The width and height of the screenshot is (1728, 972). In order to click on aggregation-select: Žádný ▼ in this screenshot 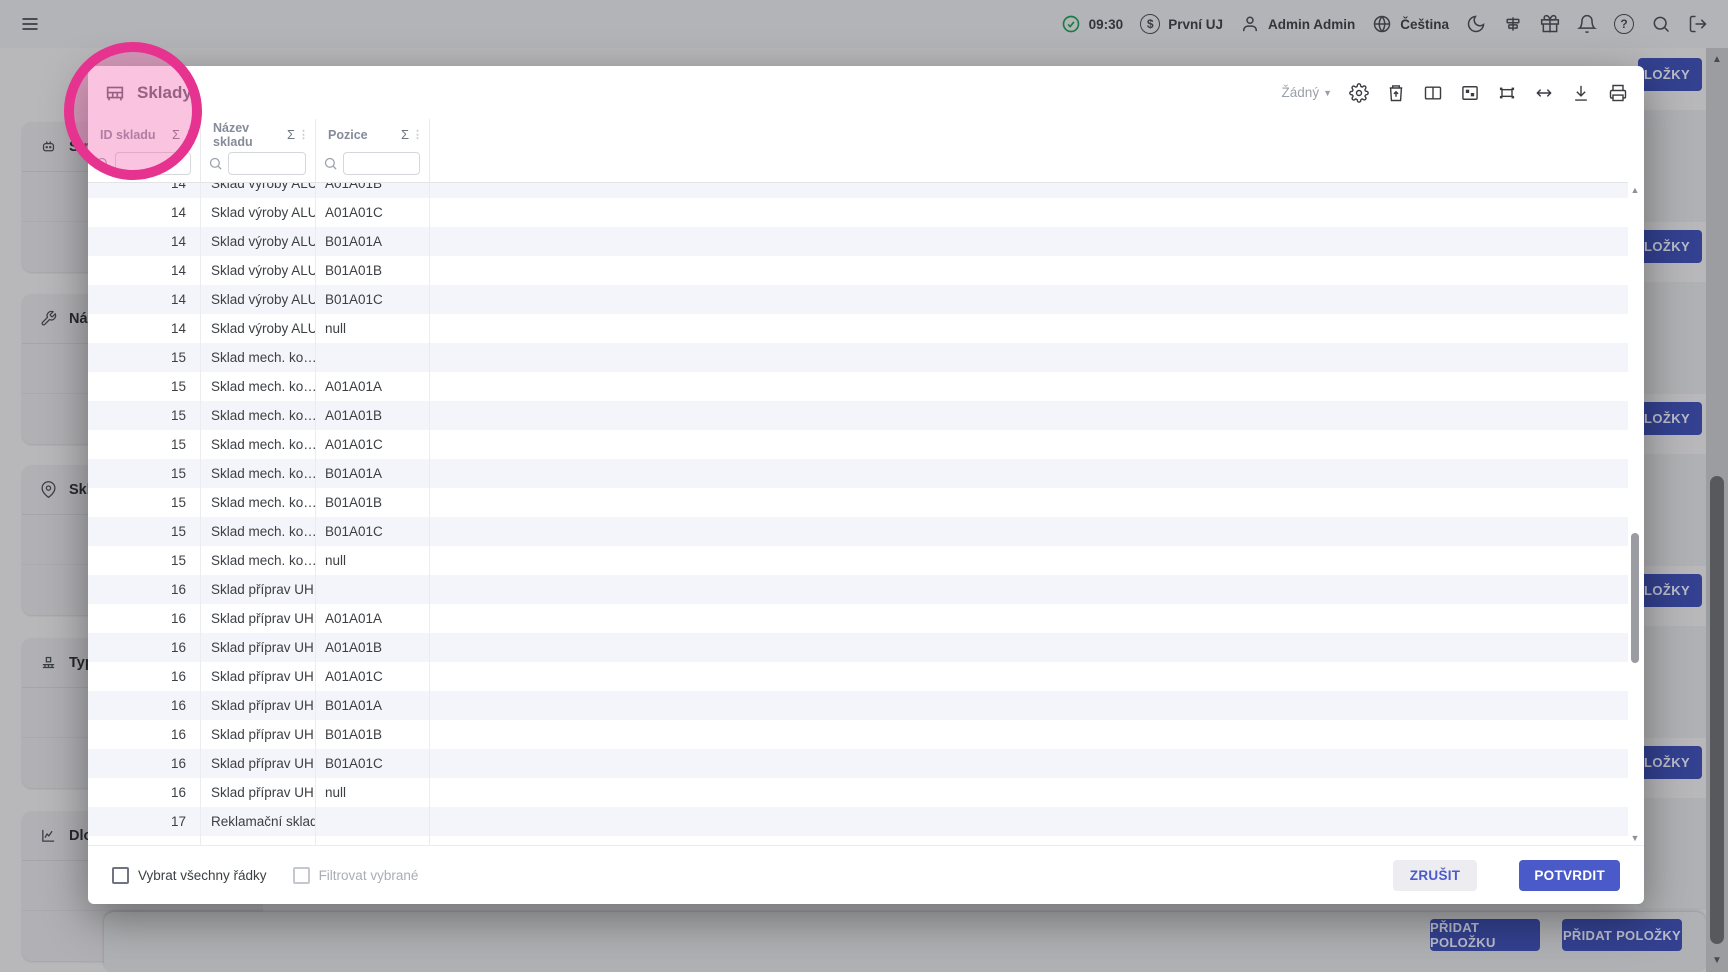, I will do `click(1307, 92)`.